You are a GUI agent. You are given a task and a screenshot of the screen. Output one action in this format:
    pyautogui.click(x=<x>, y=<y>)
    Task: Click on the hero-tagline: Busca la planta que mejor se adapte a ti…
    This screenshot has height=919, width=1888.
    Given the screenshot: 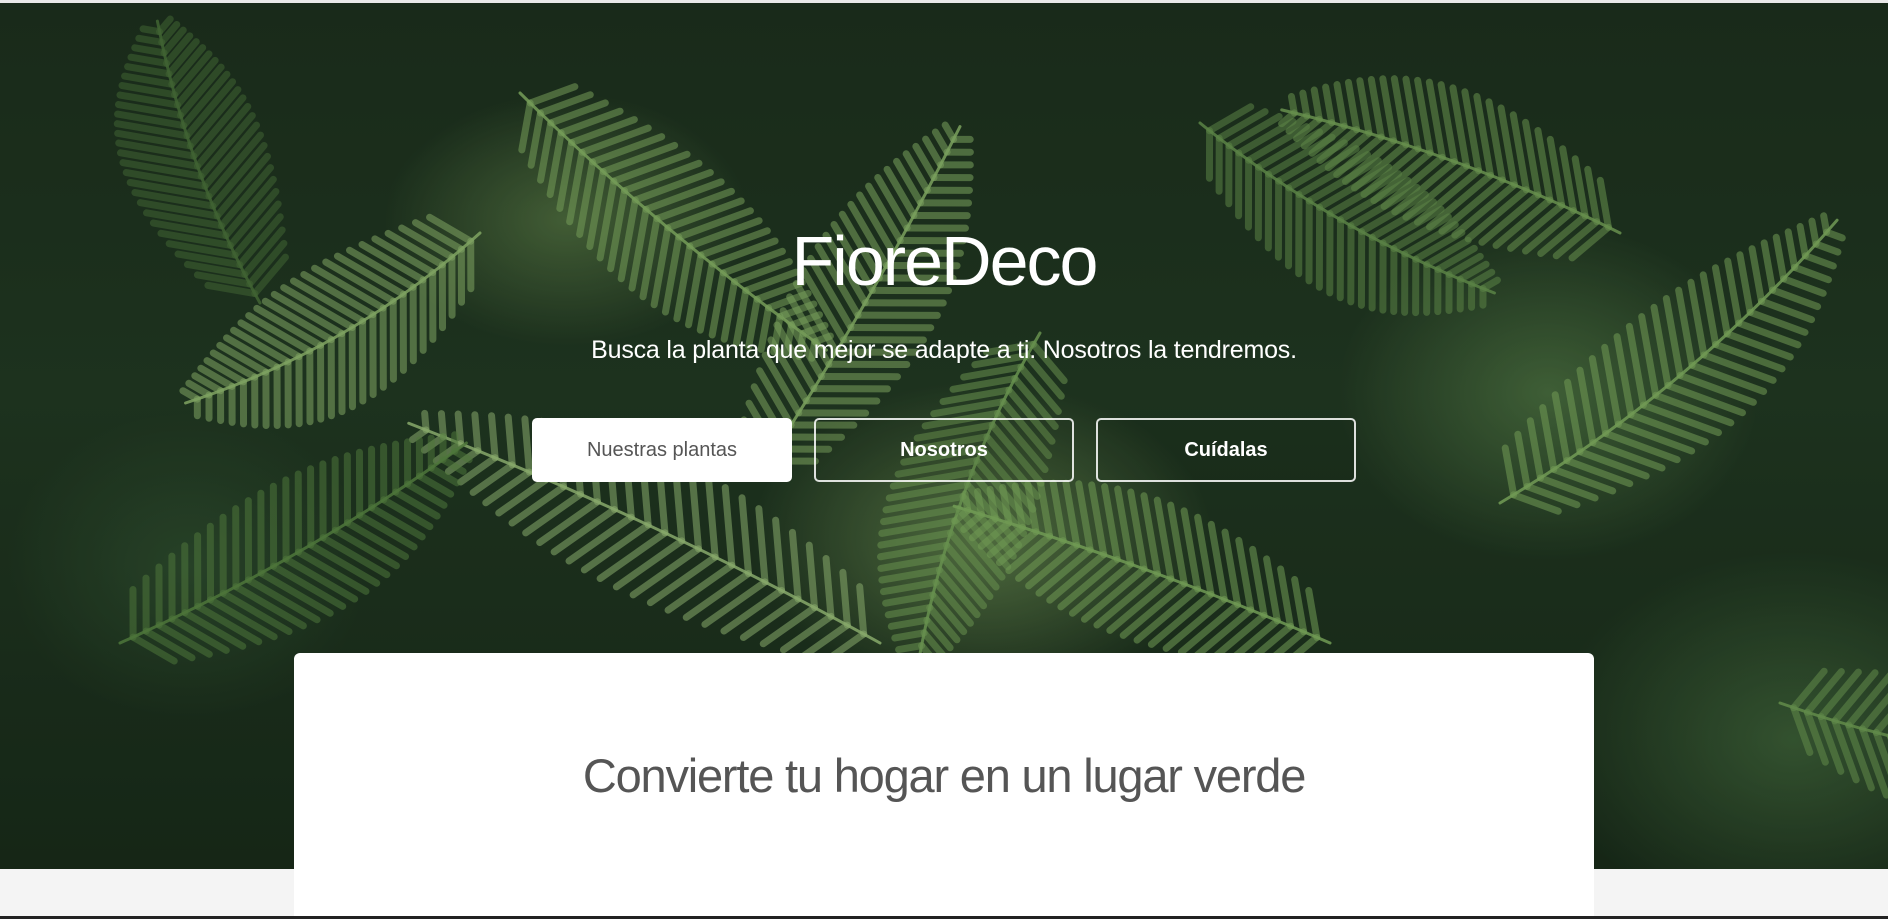 What is the action you would take?
    pyautogui.click(x=944, y=350)
    